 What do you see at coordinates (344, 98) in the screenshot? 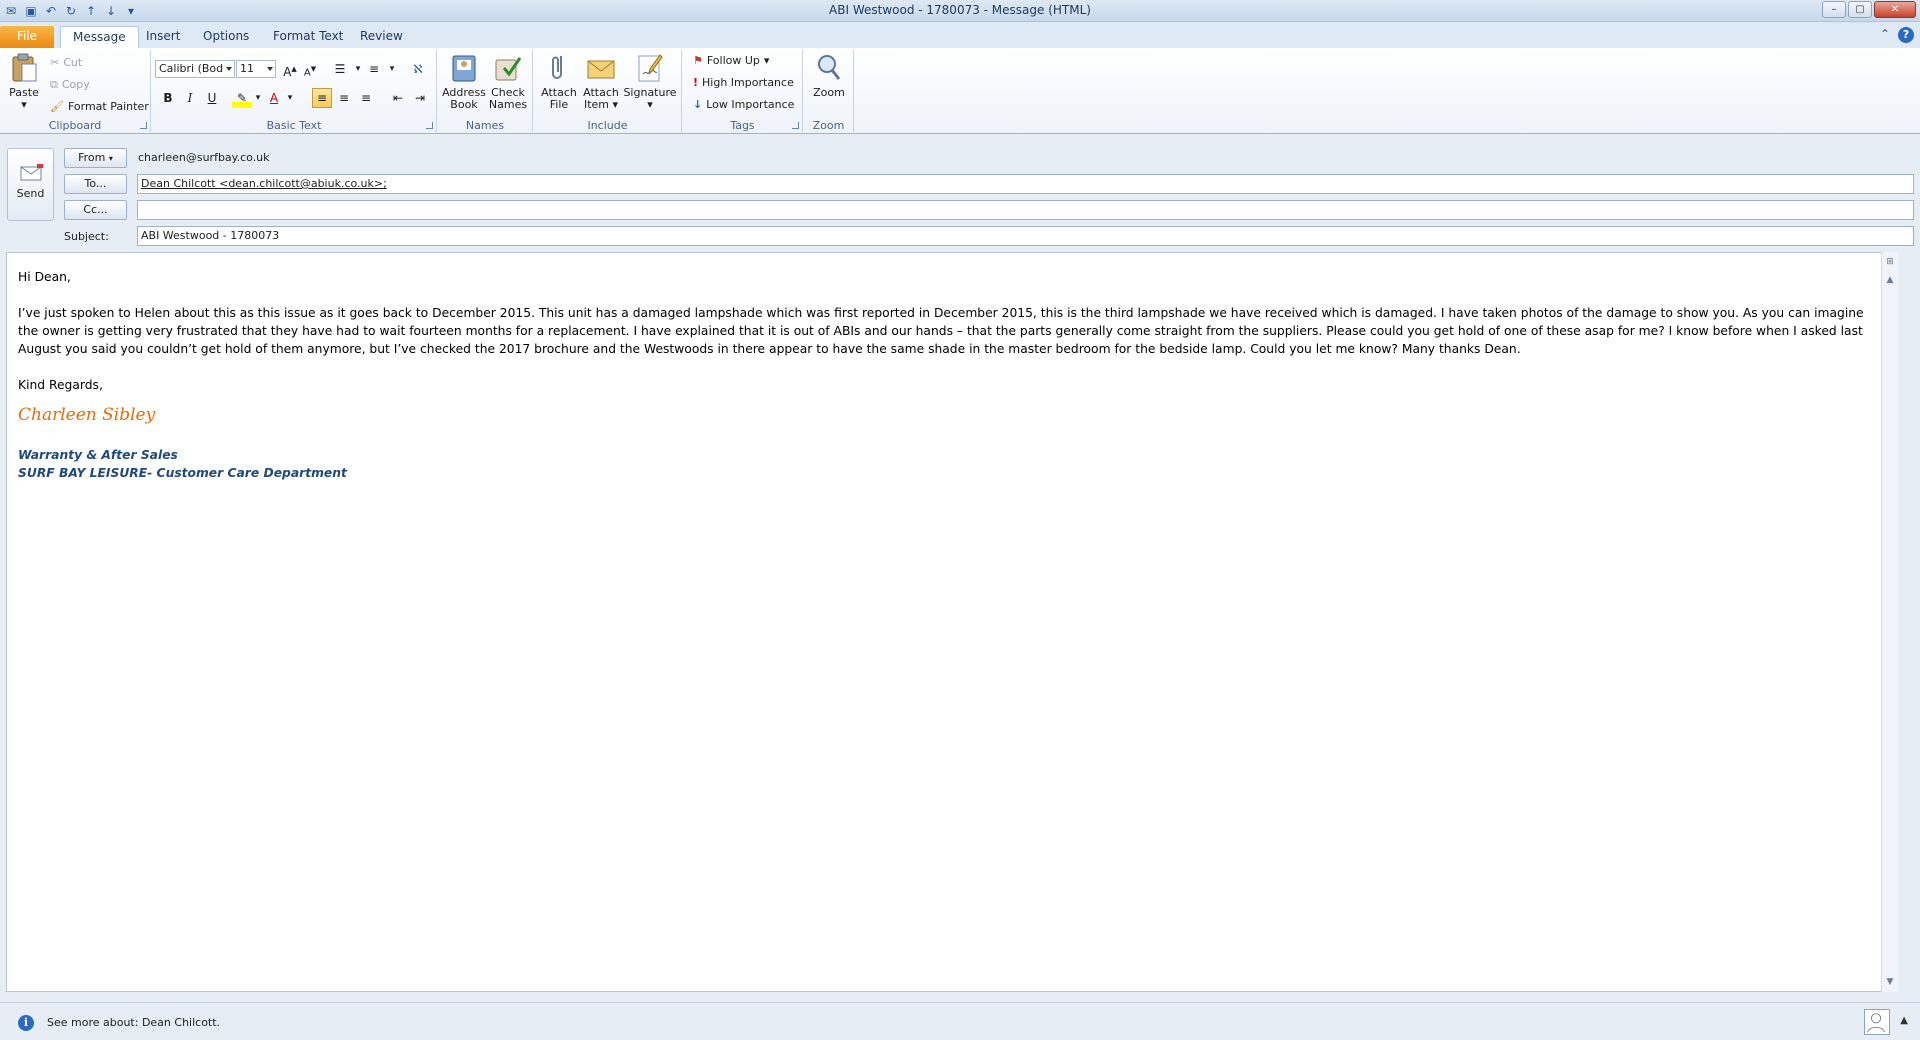
I see `align-center-button: ≡` at bounding box center [344, 98].